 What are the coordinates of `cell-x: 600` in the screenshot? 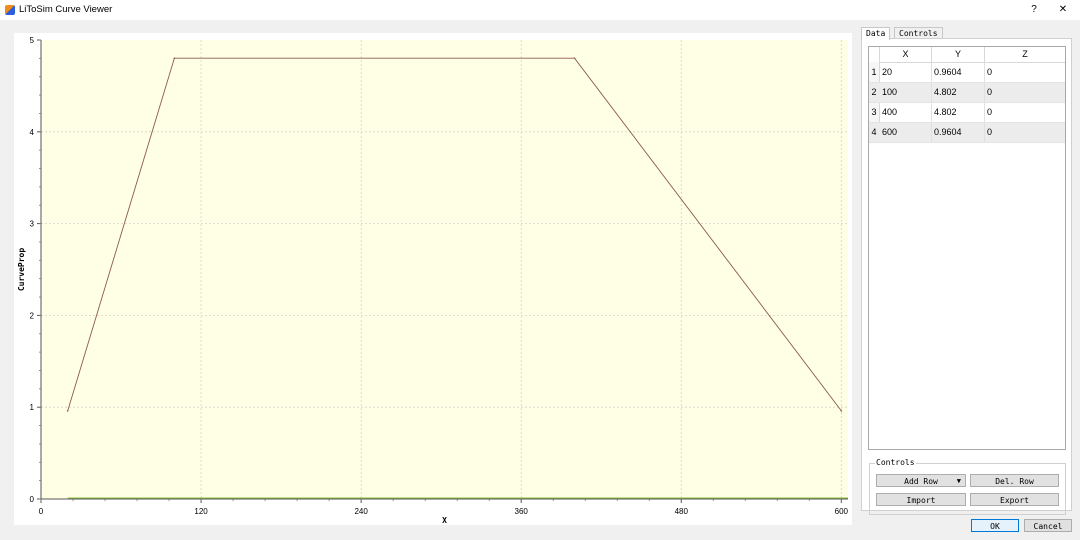 It's located at (906, 132).